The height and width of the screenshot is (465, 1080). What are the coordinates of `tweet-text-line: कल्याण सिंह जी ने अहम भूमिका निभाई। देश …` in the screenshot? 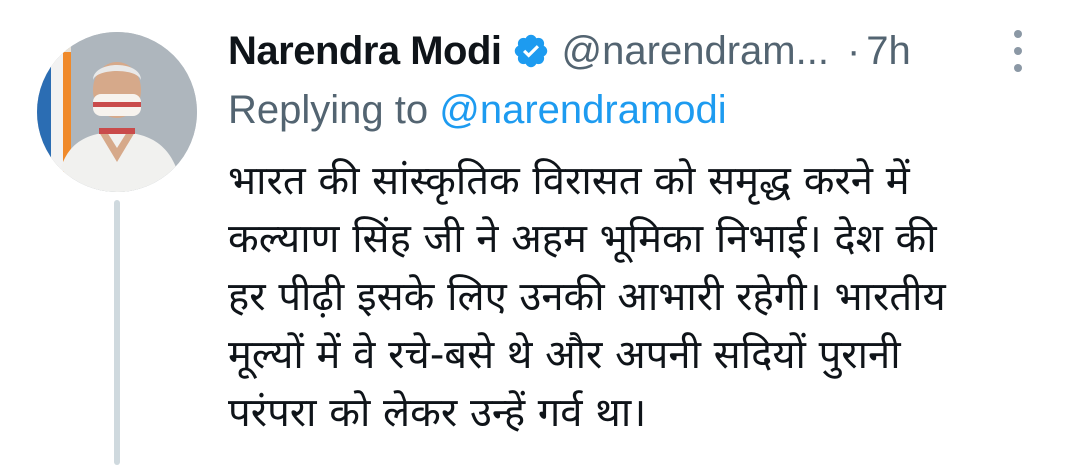 It's located at (582, 239).